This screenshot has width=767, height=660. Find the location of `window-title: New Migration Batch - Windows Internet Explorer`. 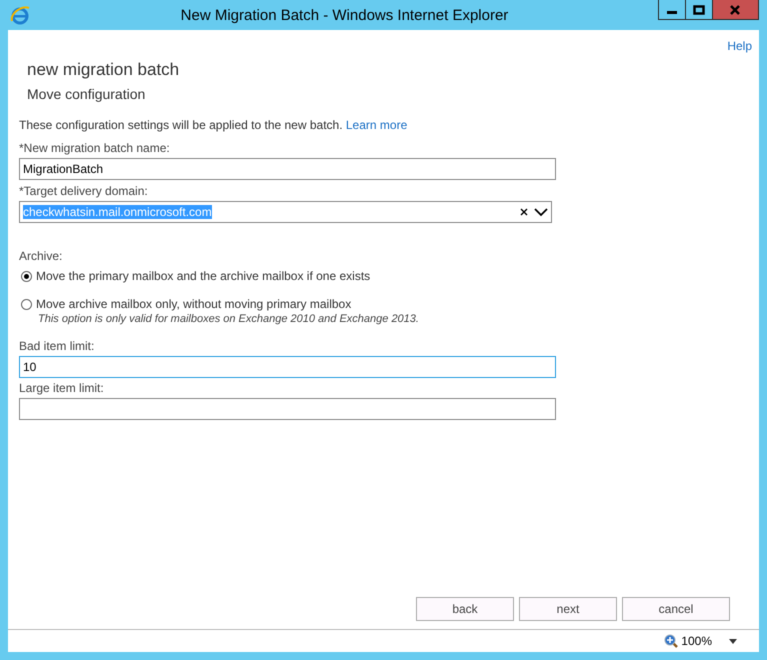

window-title: New Migration Batch - Windows Internet Explorer is located at coordinates (344, 15).